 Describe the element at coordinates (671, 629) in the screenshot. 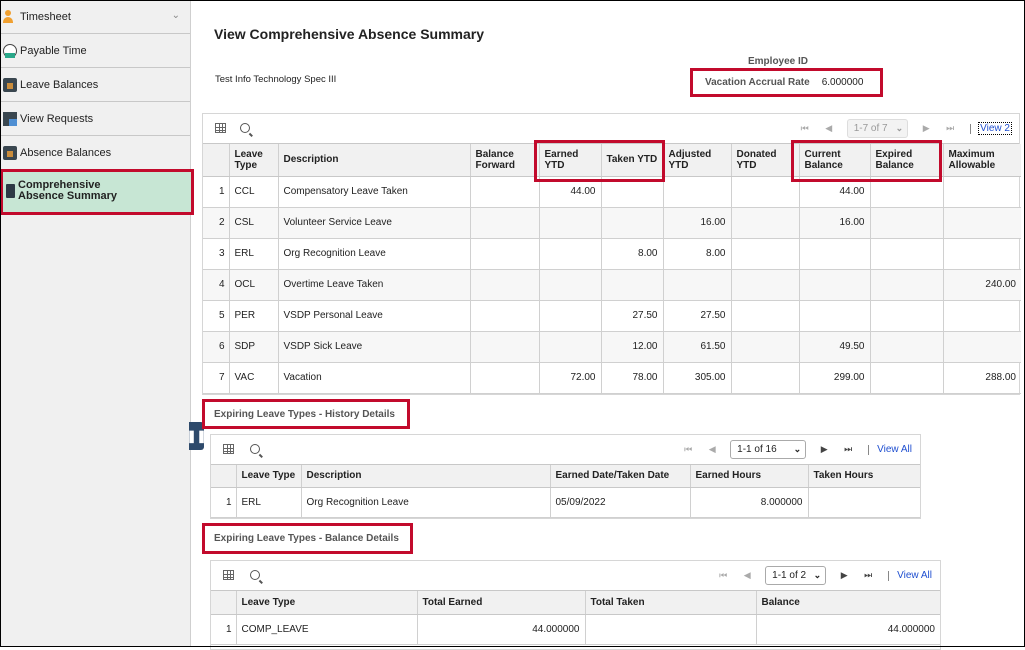

I see `cell-total-taken` at that location.